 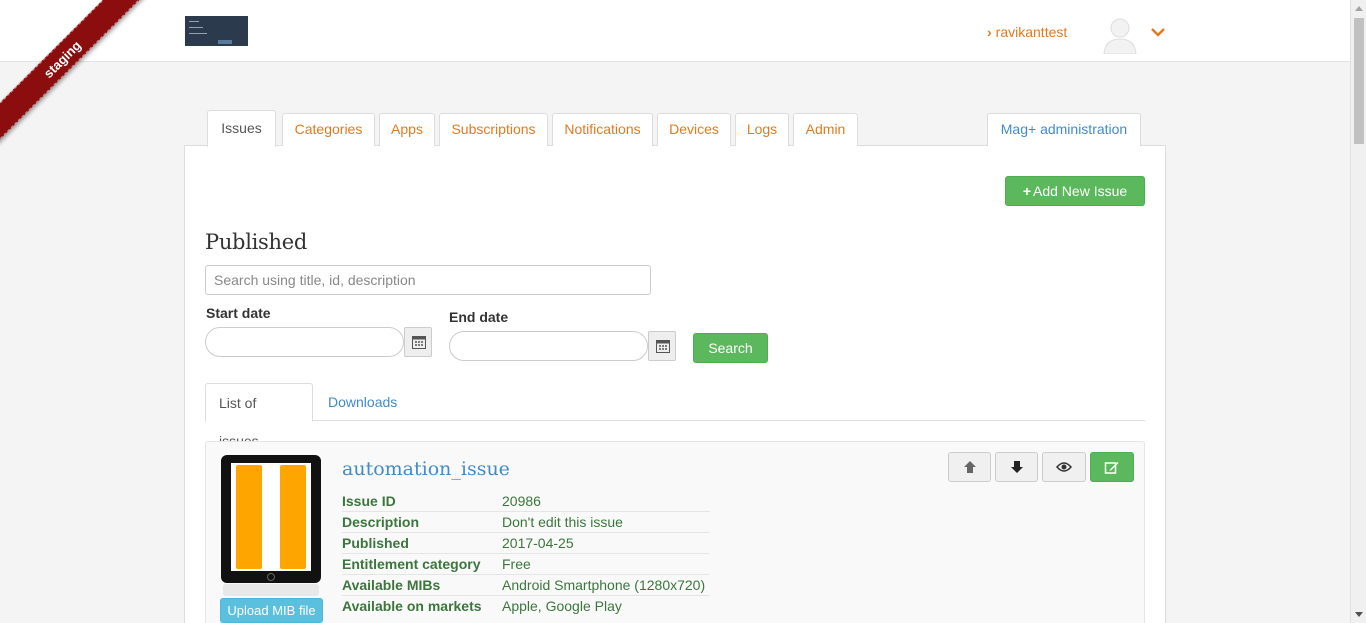 What do you see at coordinates (675, 416) in the screenshot?
I see `issue-subtabs: List of issues Downloads` at bounding box center [675, 416].